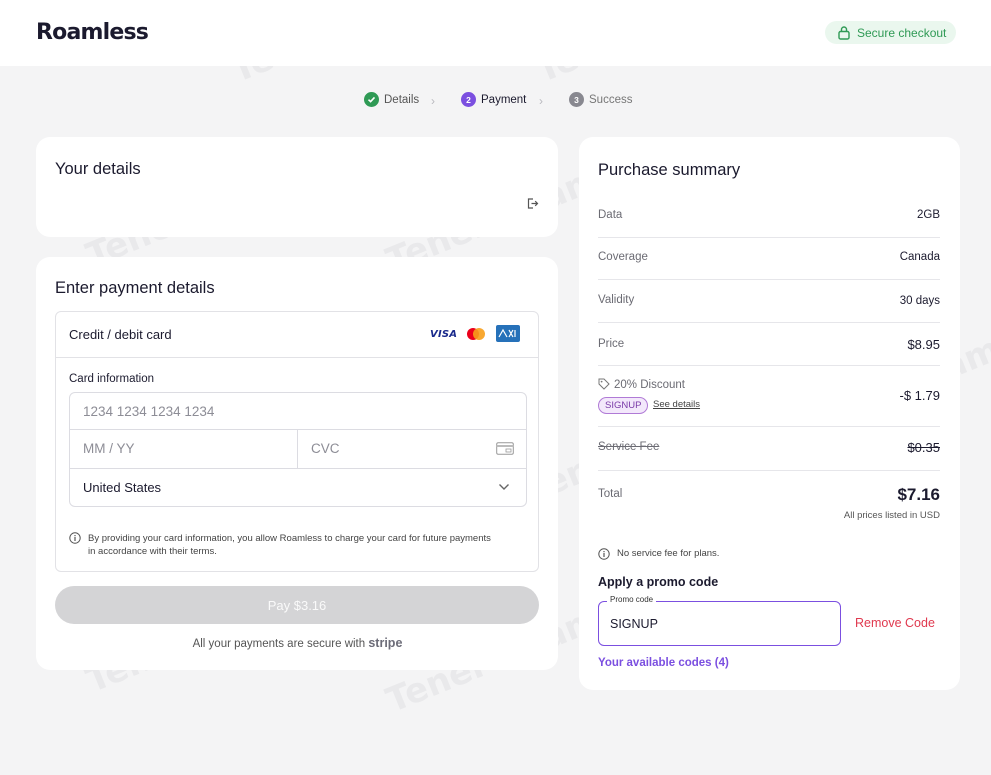  What do you see at coordinates (919, 301) in the screenshot?
I see `summary-value: 30 days` at bounding box center [919, 301].